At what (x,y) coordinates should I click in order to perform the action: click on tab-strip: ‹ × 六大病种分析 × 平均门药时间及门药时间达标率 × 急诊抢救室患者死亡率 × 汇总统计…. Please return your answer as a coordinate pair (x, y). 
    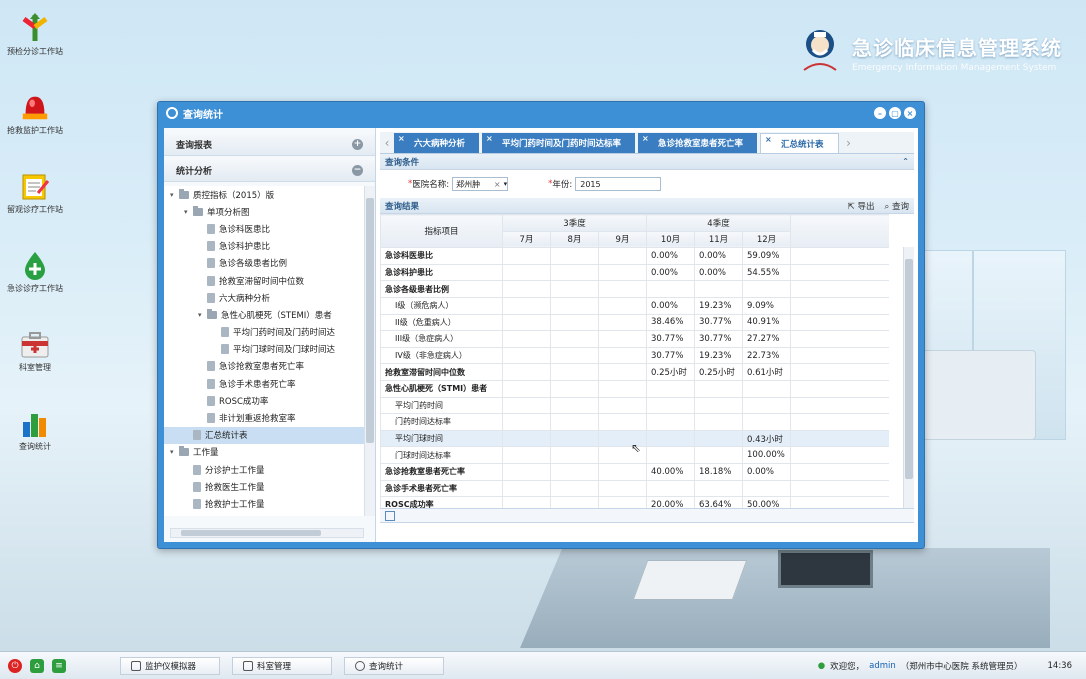
    Looking at the image, I should click on (647, 143).